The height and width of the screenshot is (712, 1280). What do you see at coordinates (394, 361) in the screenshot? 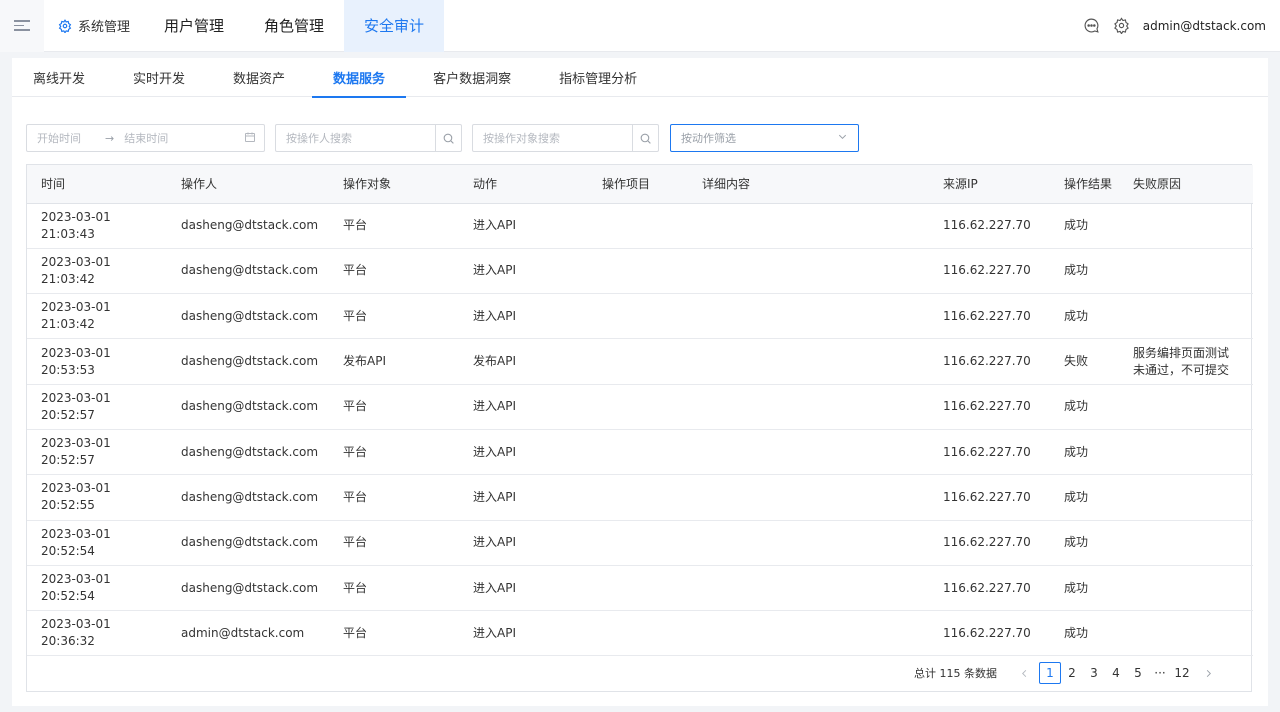
I see `table-cell: 发布API` at bounding box center [394, 361].